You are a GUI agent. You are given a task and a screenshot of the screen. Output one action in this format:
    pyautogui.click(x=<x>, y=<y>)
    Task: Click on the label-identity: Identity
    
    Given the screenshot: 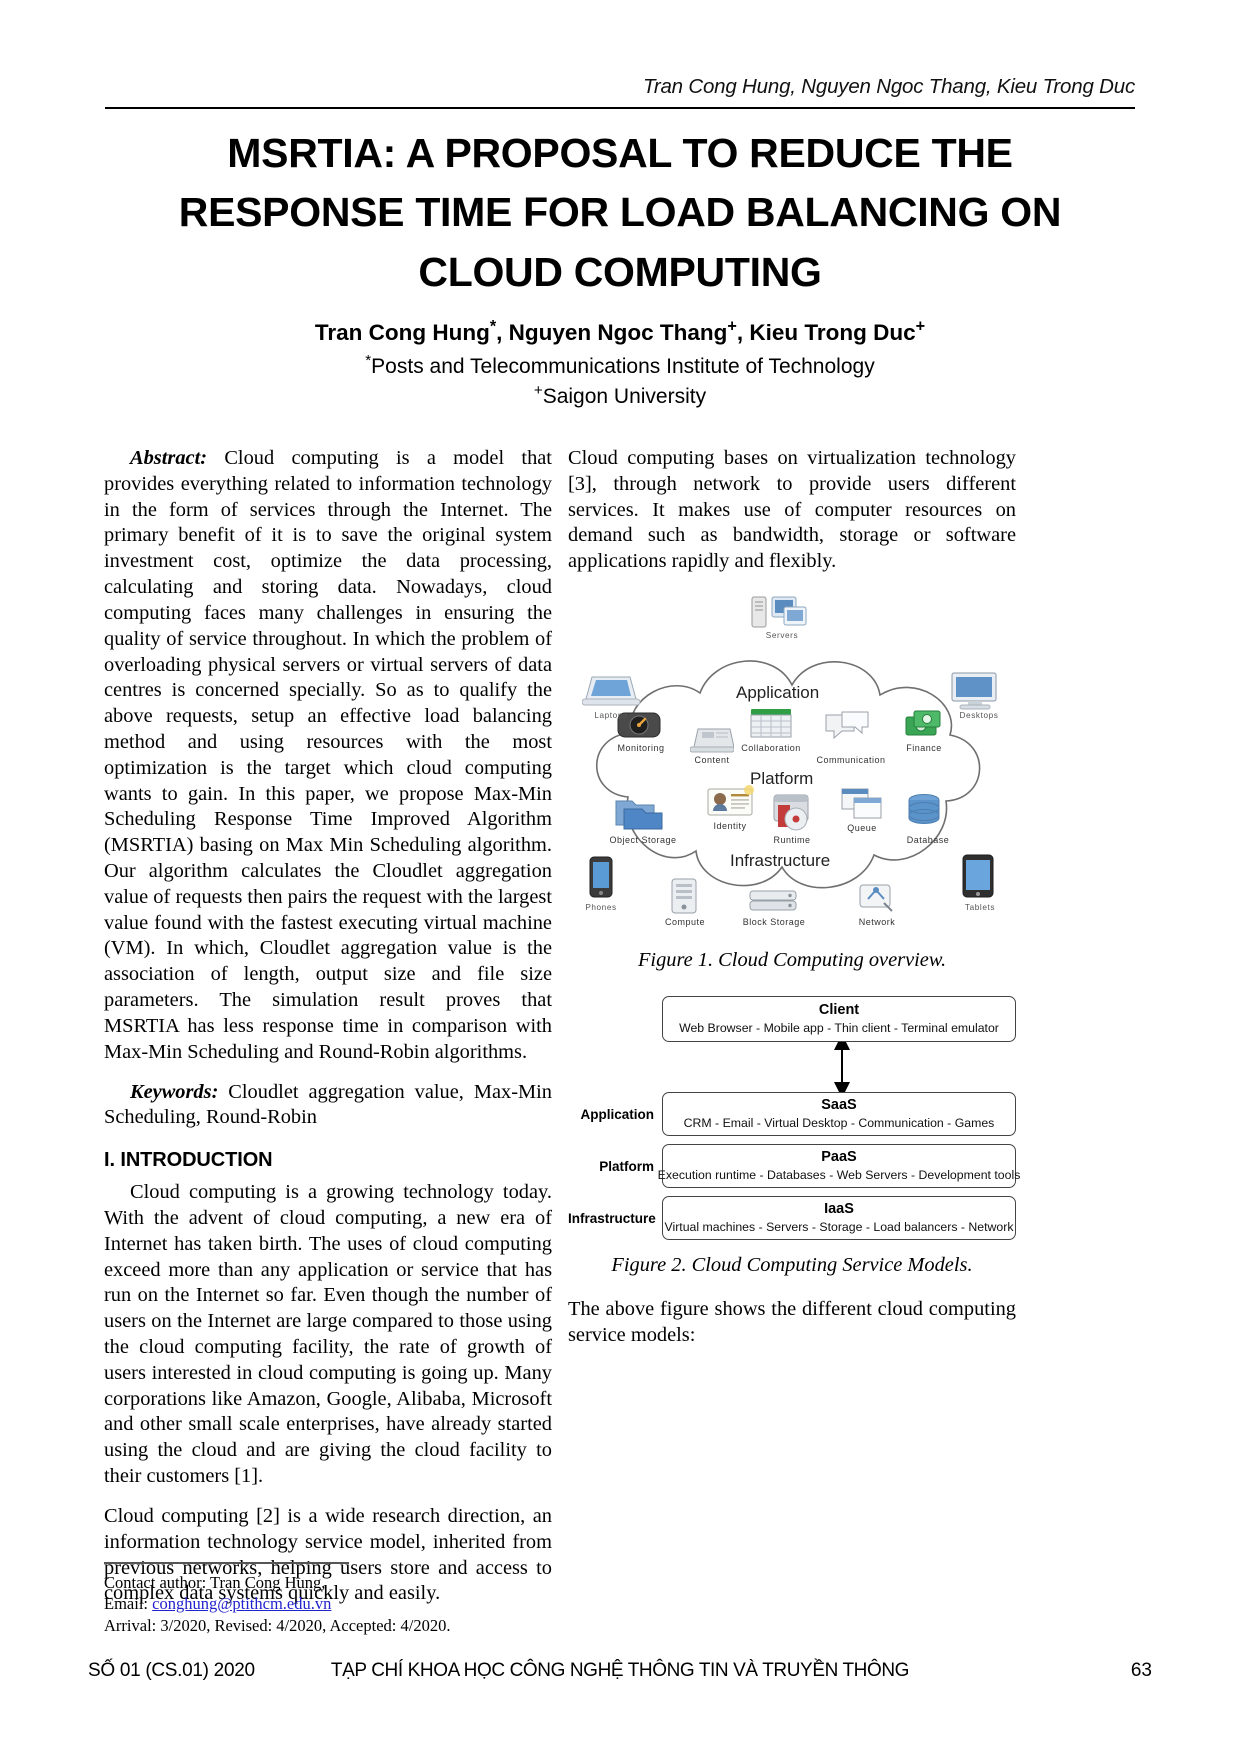 What is the action you would take?
    pyautogui.click(x=730, y=826)
    